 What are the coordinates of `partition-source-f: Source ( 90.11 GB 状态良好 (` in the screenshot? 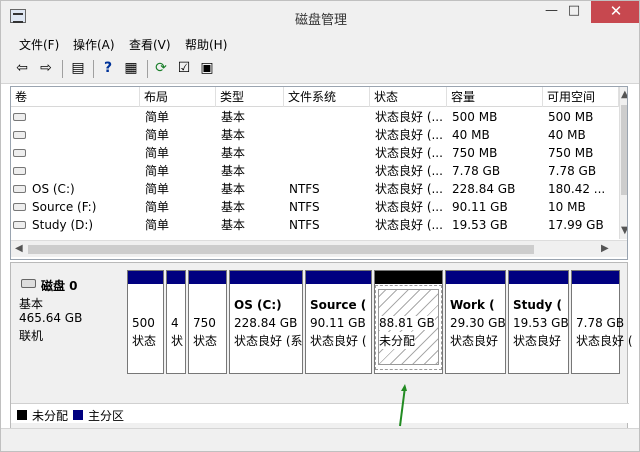 It's located at (338, 322).